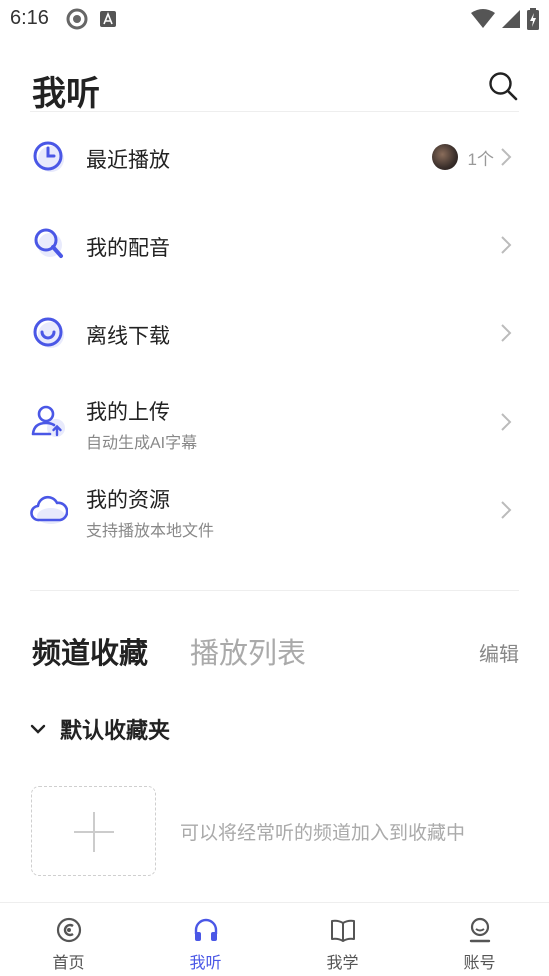 This screenshot has height=976, width=549. Describe the element at coordinates (274, 332) in the screenshot. I see `menu-item-offline-download: 离线下载` at that location.